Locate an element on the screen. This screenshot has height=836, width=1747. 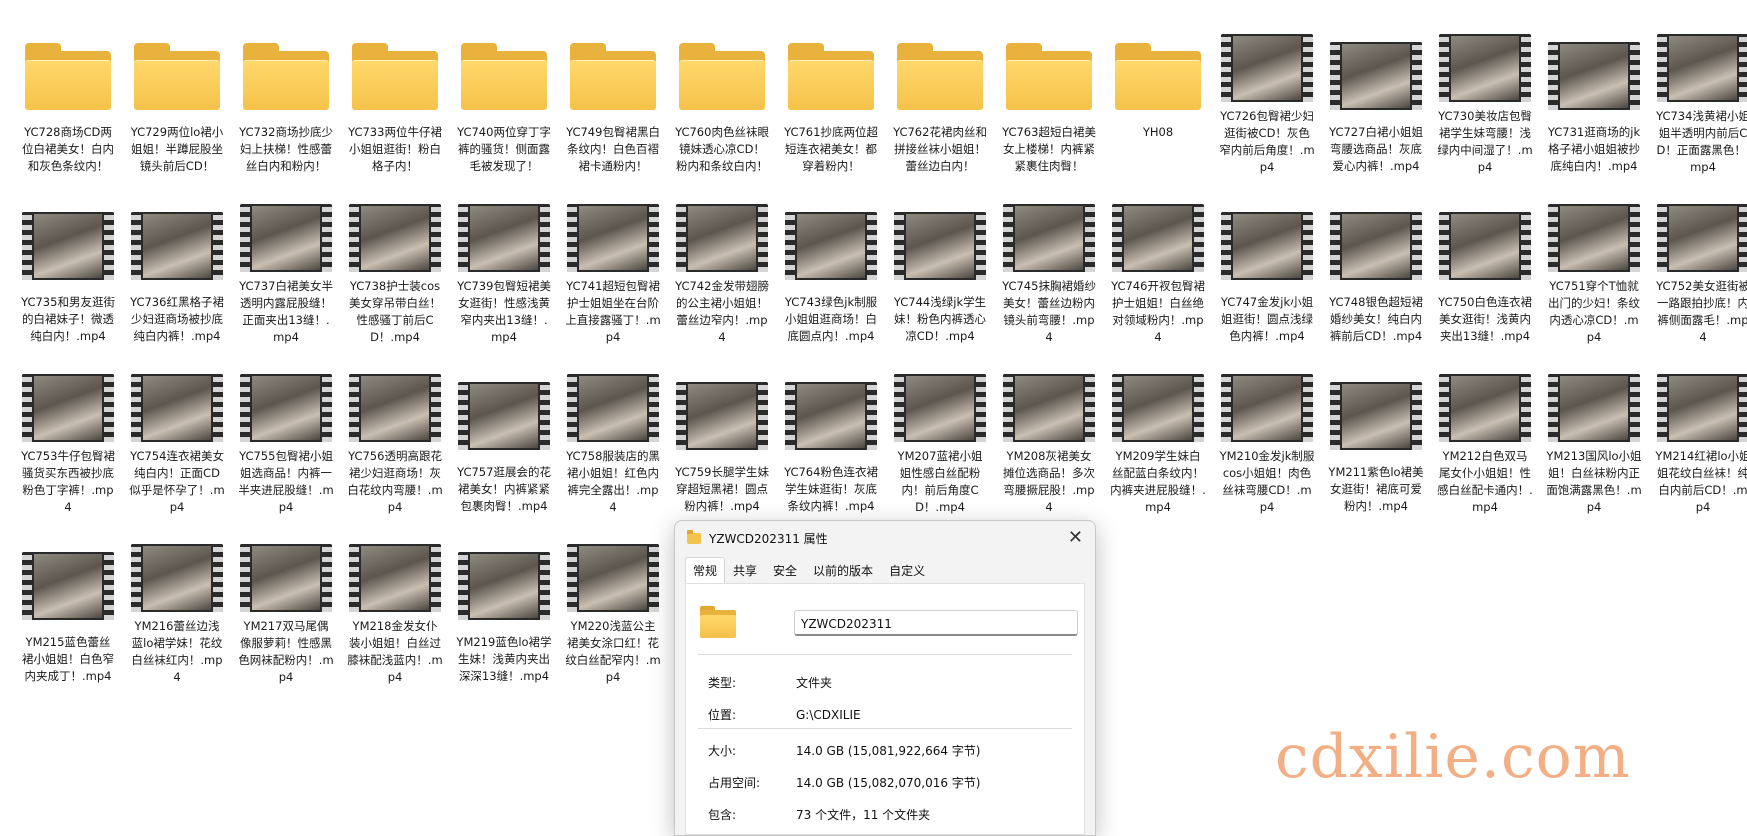
video-item: YM211紫色lo裙美女逛街！裙底可爱粉内！.mp4 is located at coordinates (1376, 436).